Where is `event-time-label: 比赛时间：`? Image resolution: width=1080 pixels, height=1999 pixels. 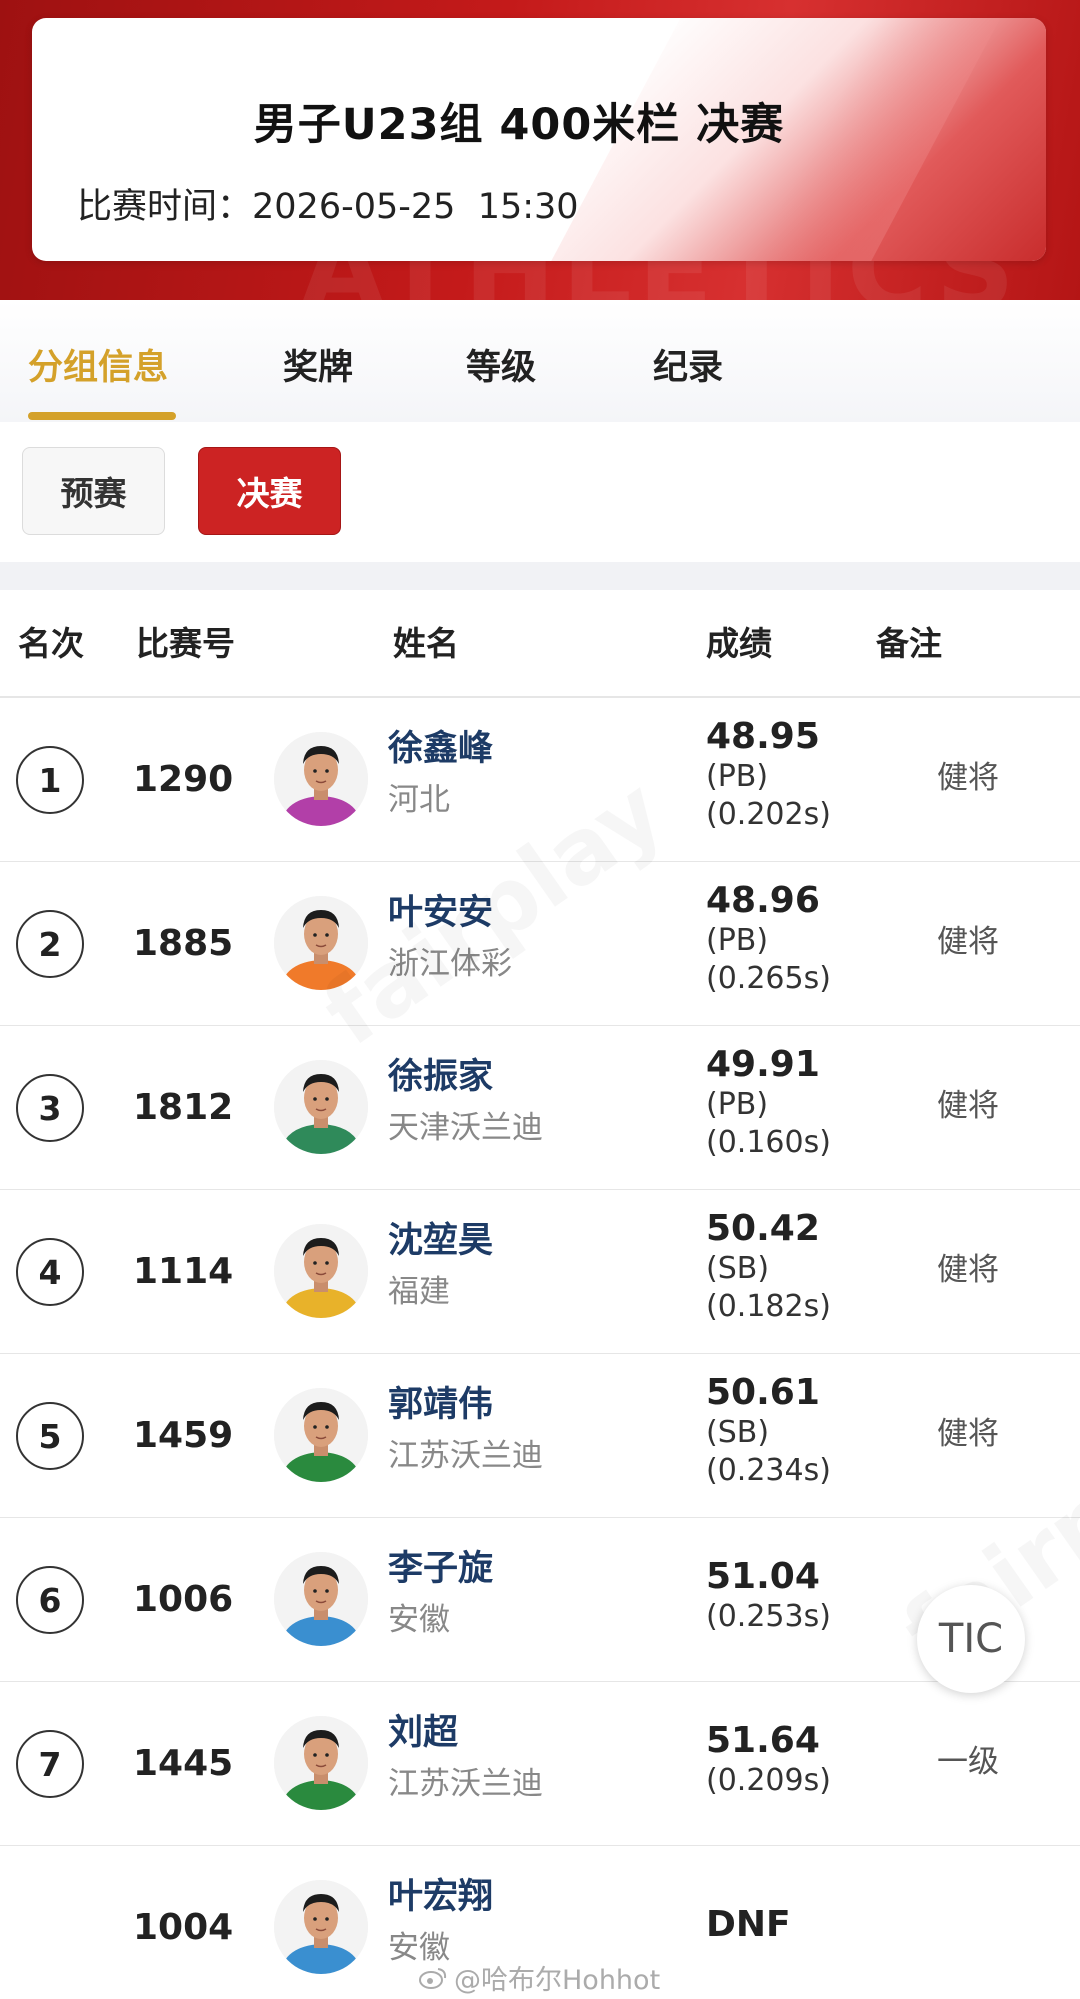
event-time-label: 比赛时间： is located at coordinates (165, 207).